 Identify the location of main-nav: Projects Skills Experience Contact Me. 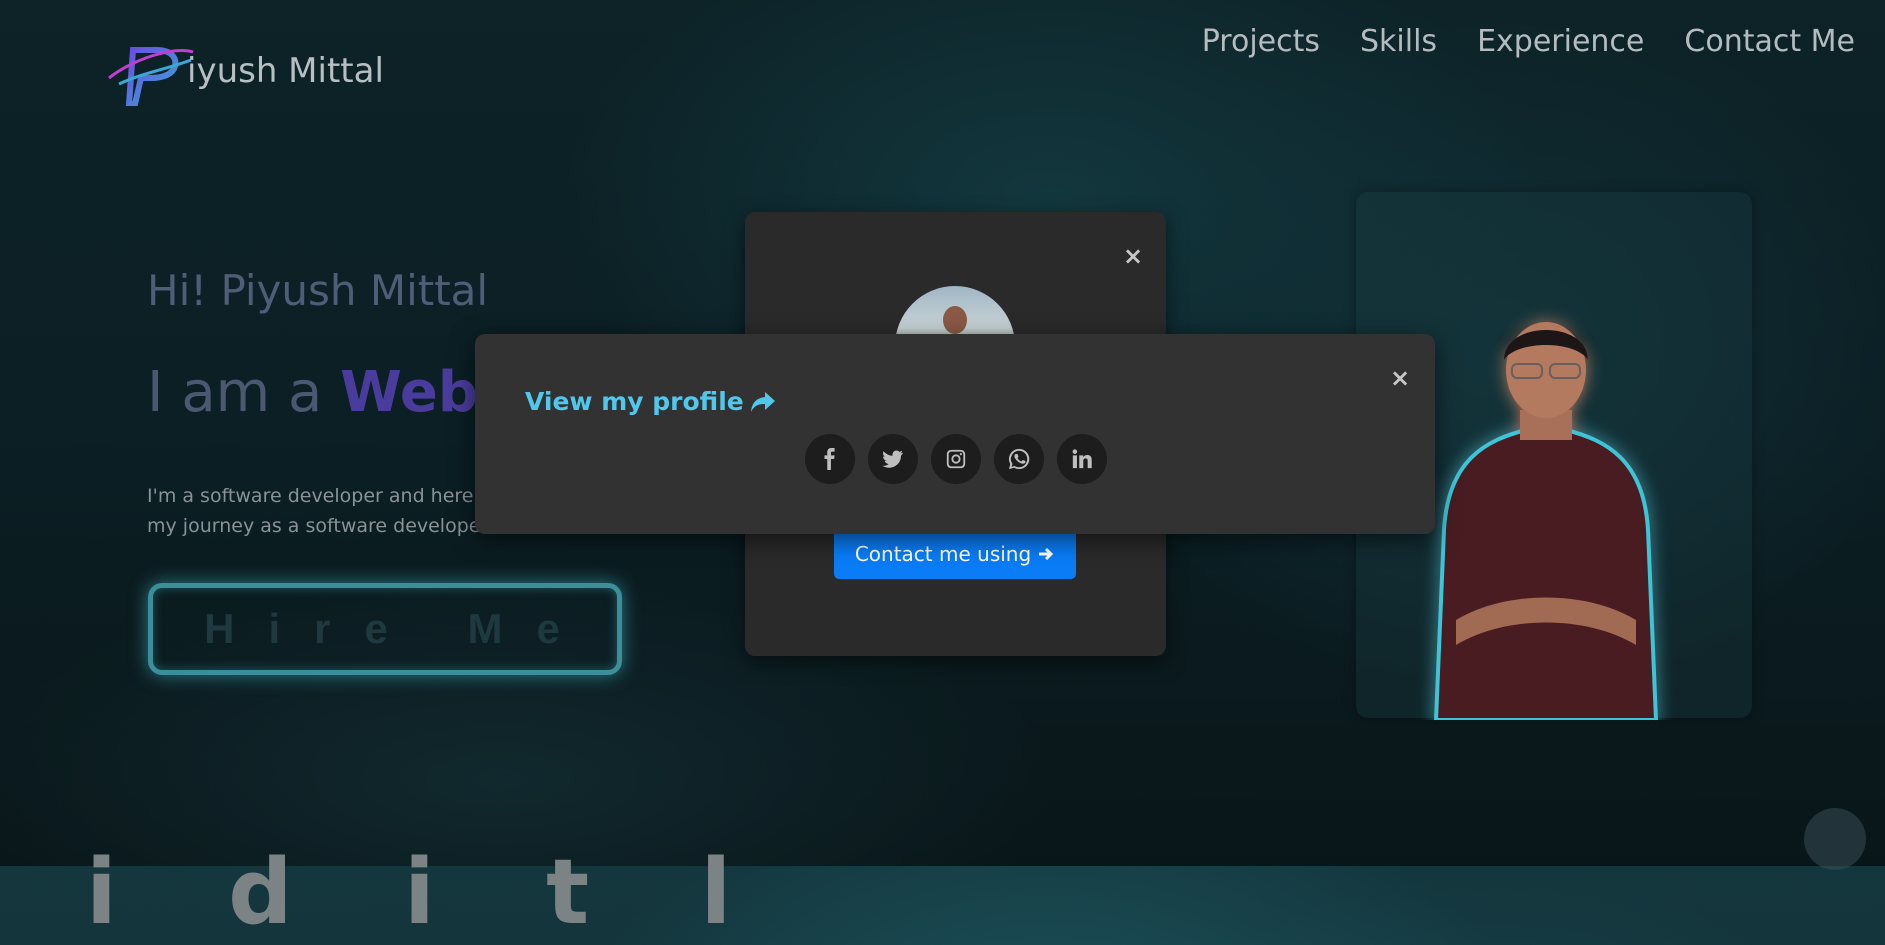
(1528, 41).